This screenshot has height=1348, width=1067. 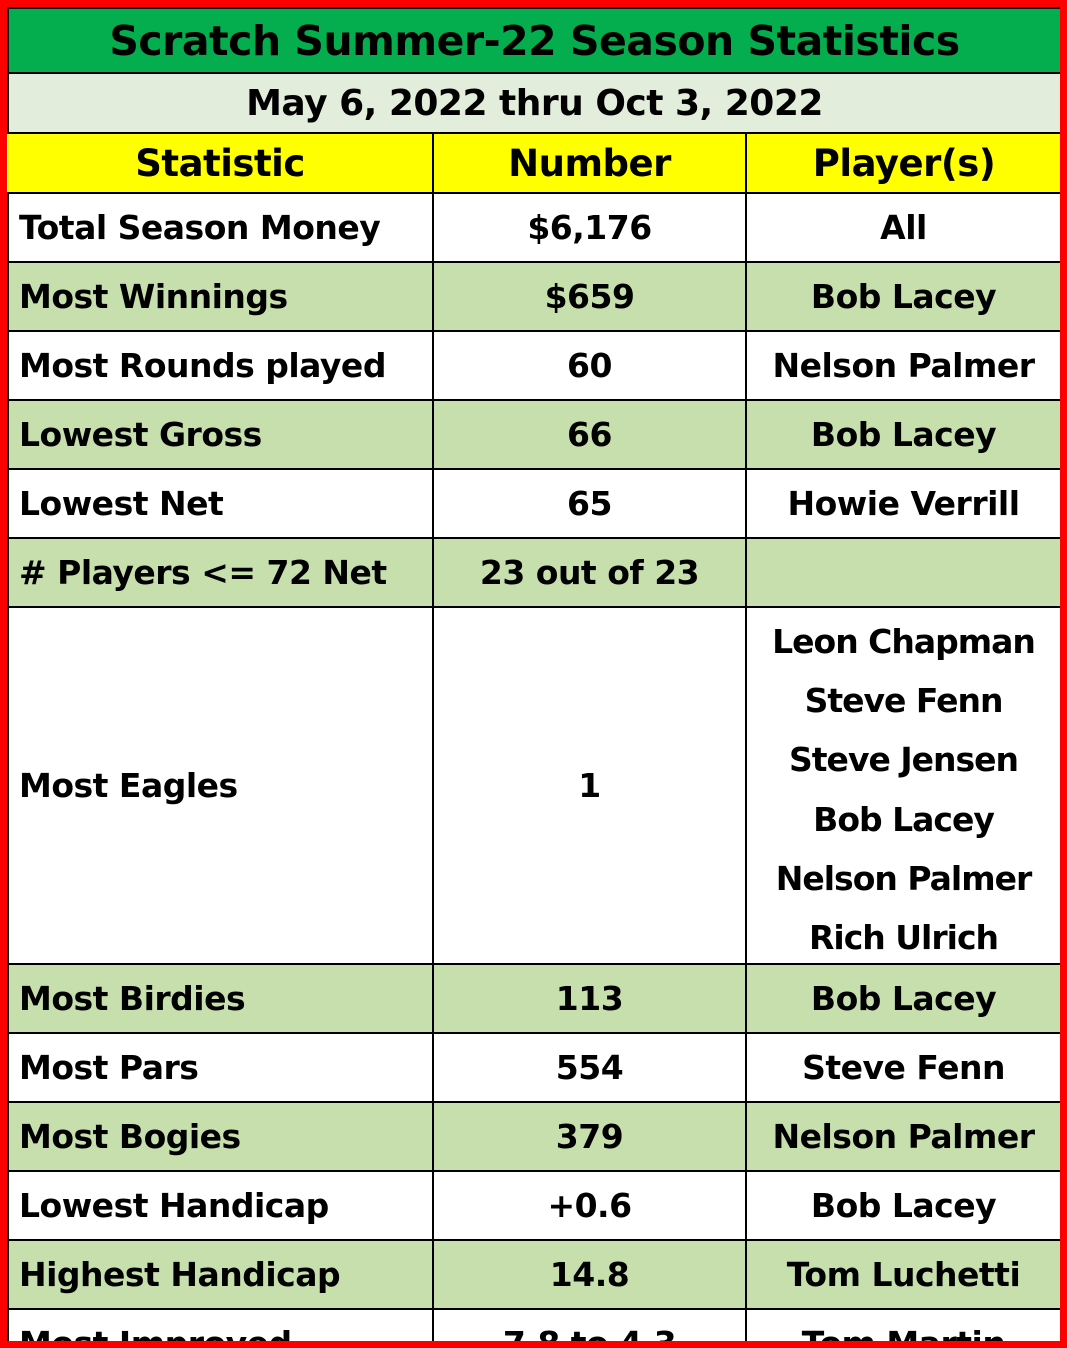 I want to click on column-header-number: Number, so click(x=589, y=163).